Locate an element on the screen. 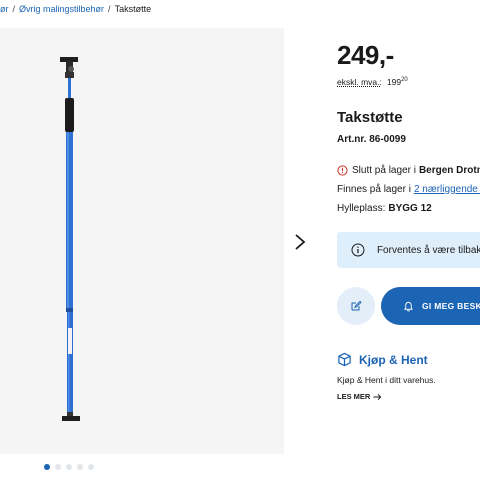 This screenshot has width=480, height=480. nearby-text: Finnes på lager i is located at coordinates (374, 189).